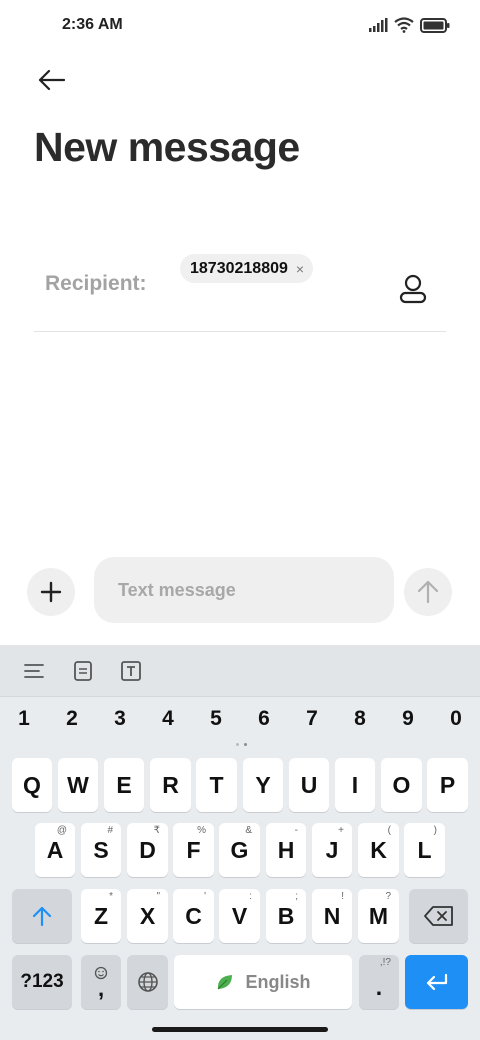 Image resolution: width=480 pixels, height=1040 pixels. Describe the element at coordinates (24, 719) in the screenshot. I see `key-1: 1` at that location.